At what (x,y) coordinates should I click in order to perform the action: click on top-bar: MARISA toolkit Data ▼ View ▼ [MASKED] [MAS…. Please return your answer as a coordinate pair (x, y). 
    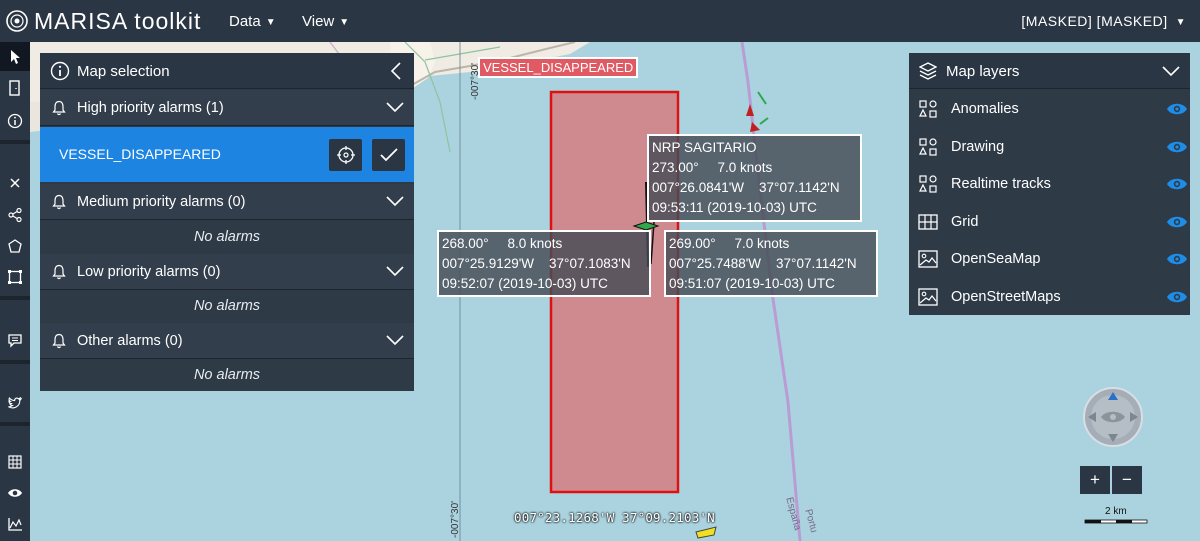
    Looking at the image, I should click on (600, 21).